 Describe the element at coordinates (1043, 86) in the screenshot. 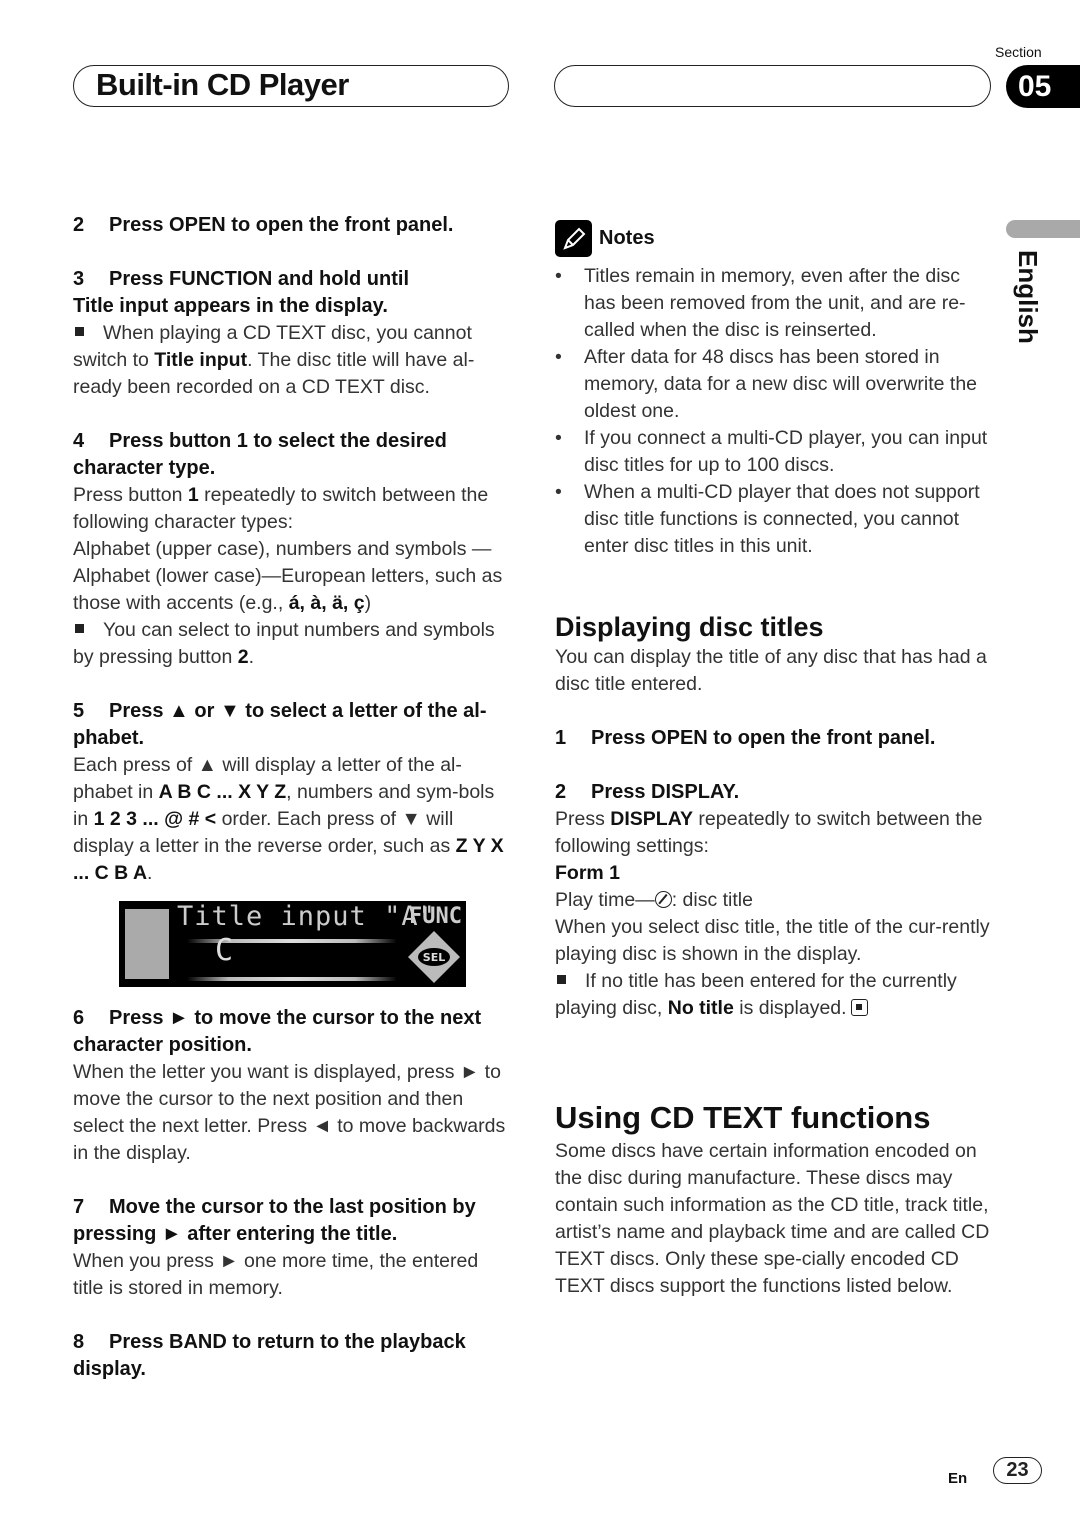

I see `section-number-badge: 05` at that location.